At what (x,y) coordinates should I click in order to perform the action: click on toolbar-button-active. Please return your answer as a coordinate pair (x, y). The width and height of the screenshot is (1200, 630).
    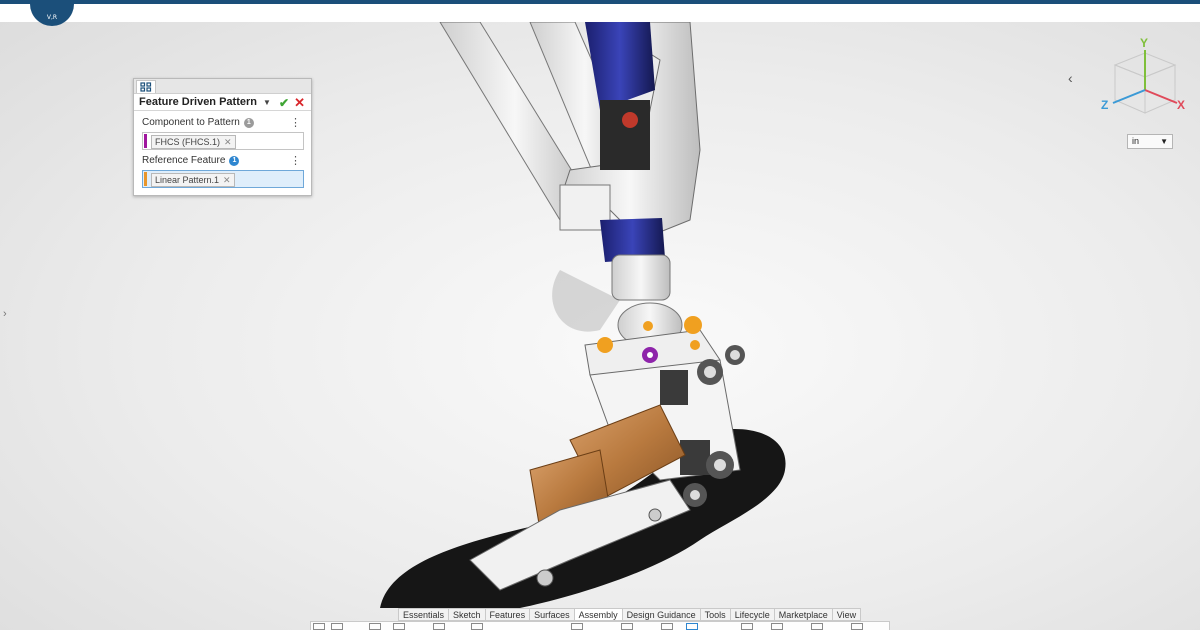
    Looking at the image, I should click on (692, 626).